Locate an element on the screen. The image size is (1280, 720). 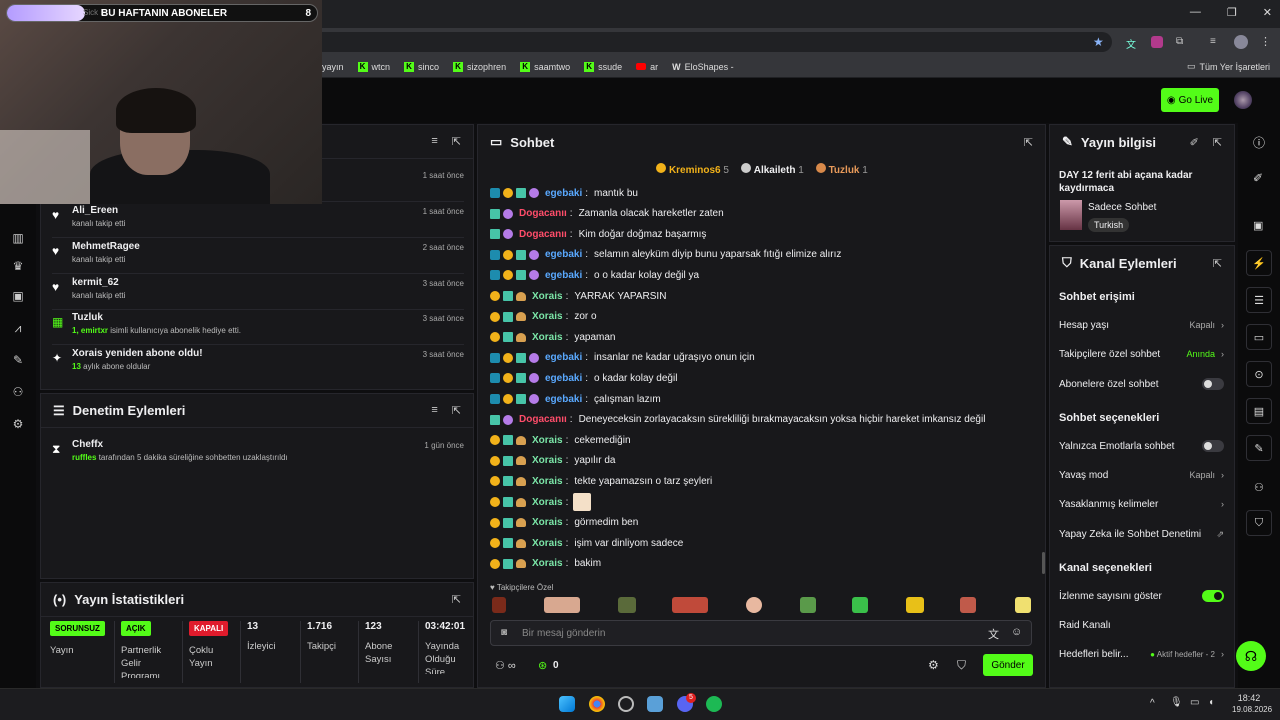
chat-input: ◙ Bir mesaj gönderin 文 ☺ is located at coordinates (761, 633).